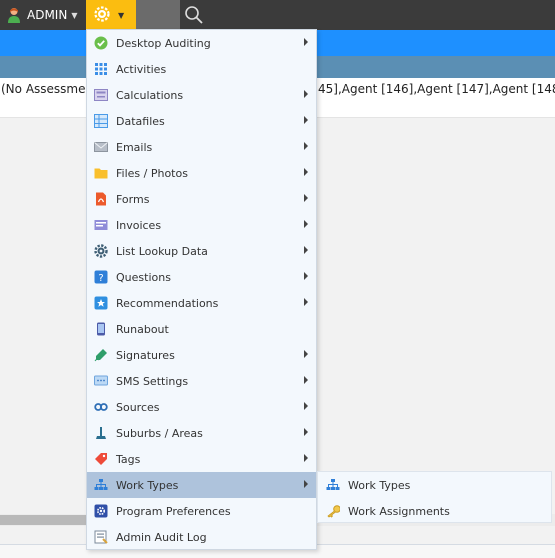  I want to click on menu-item-label: Work Types, so click(147, 485).